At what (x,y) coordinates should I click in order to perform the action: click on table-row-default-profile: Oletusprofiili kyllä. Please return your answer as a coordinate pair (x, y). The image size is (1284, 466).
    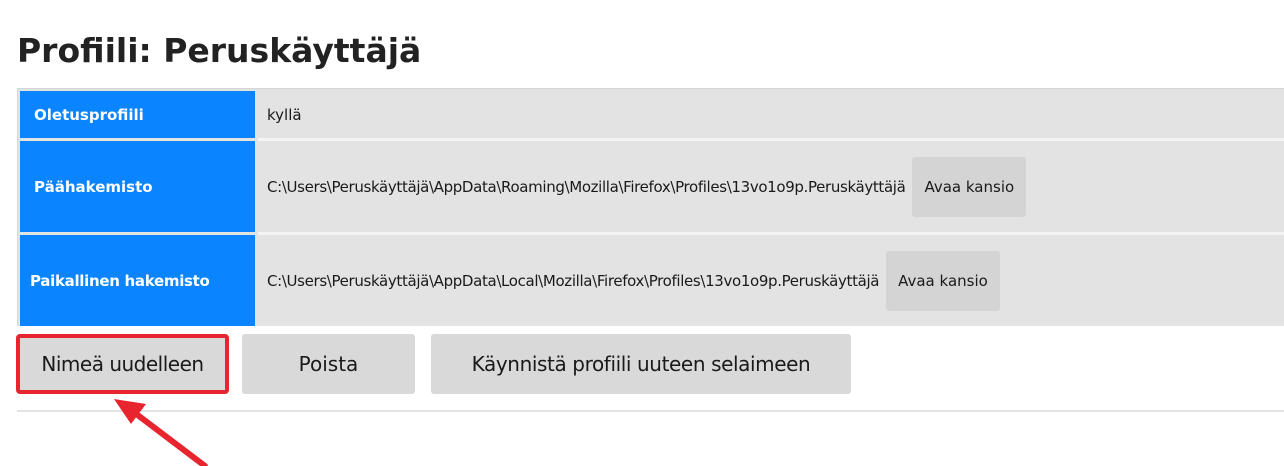
    Looking at the image, I should click on (651, 114).